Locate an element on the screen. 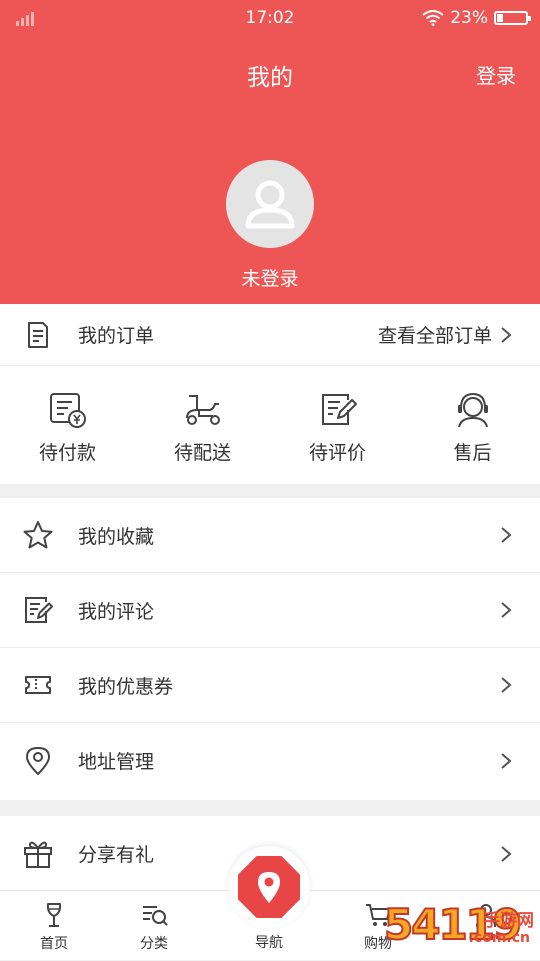  coupon-icon is located at coordinates (38, 685).